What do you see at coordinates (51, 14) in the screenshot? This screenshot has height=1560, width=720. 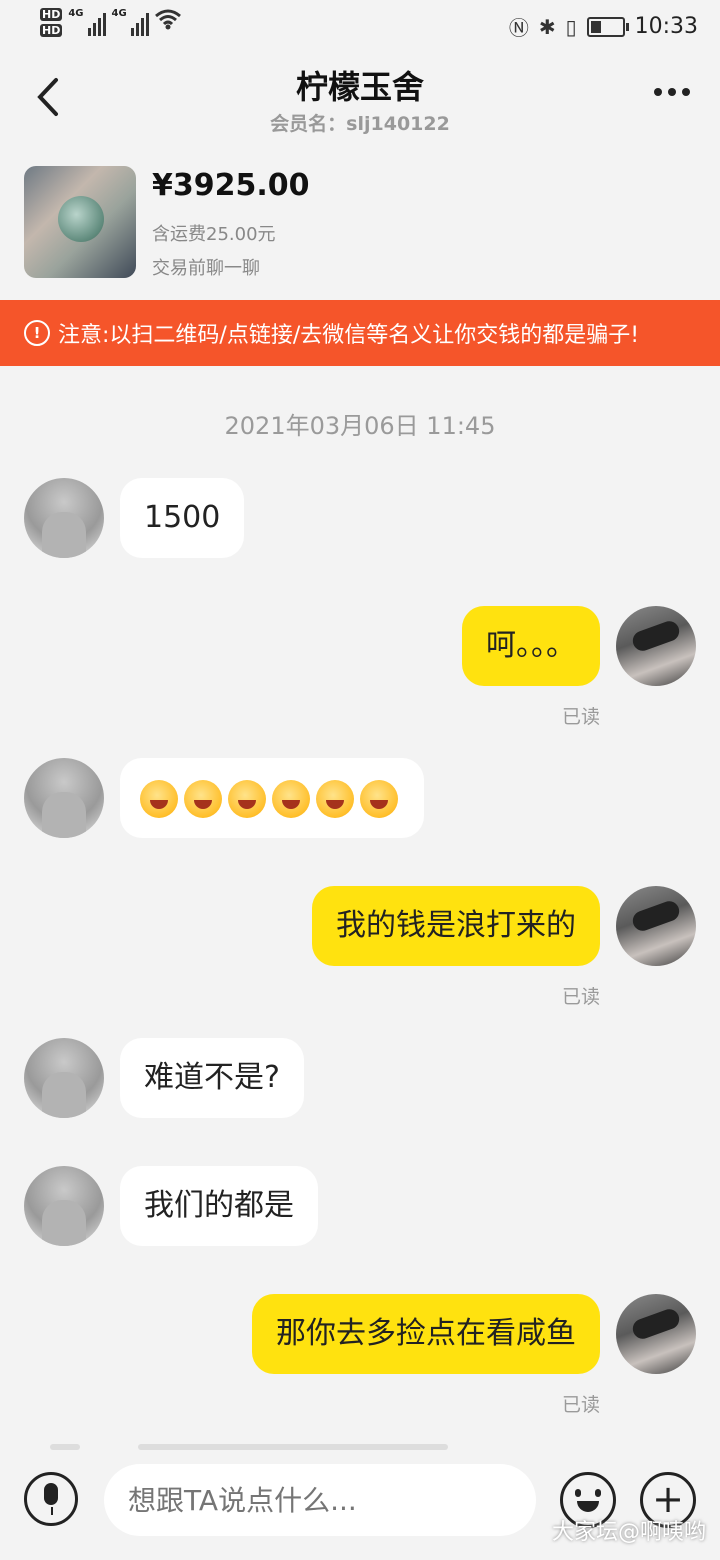 I see `hd-badge-1: HD` at bounding box center [51, 14].